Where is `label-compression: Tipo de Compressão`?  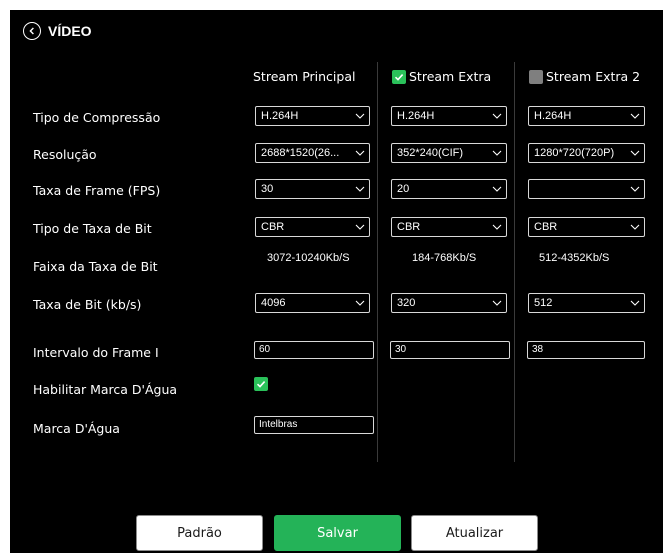
label-compression: Tipo de Compressão is located at coordinates (97, 117).